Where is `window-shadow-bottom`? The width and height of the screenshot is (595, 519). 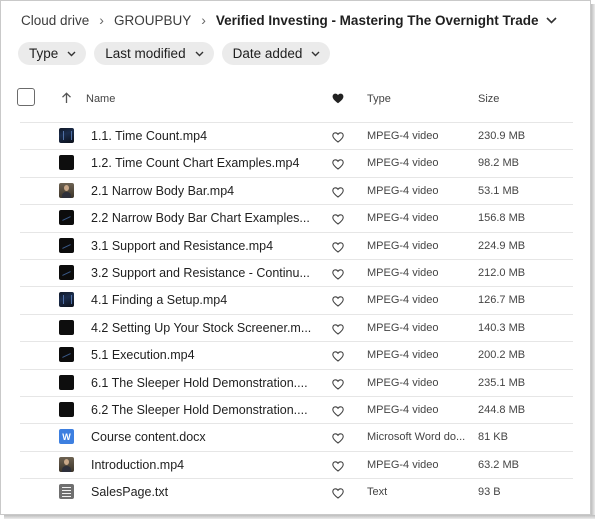
window-shadow-bottom is located at coordinates (299, 517).